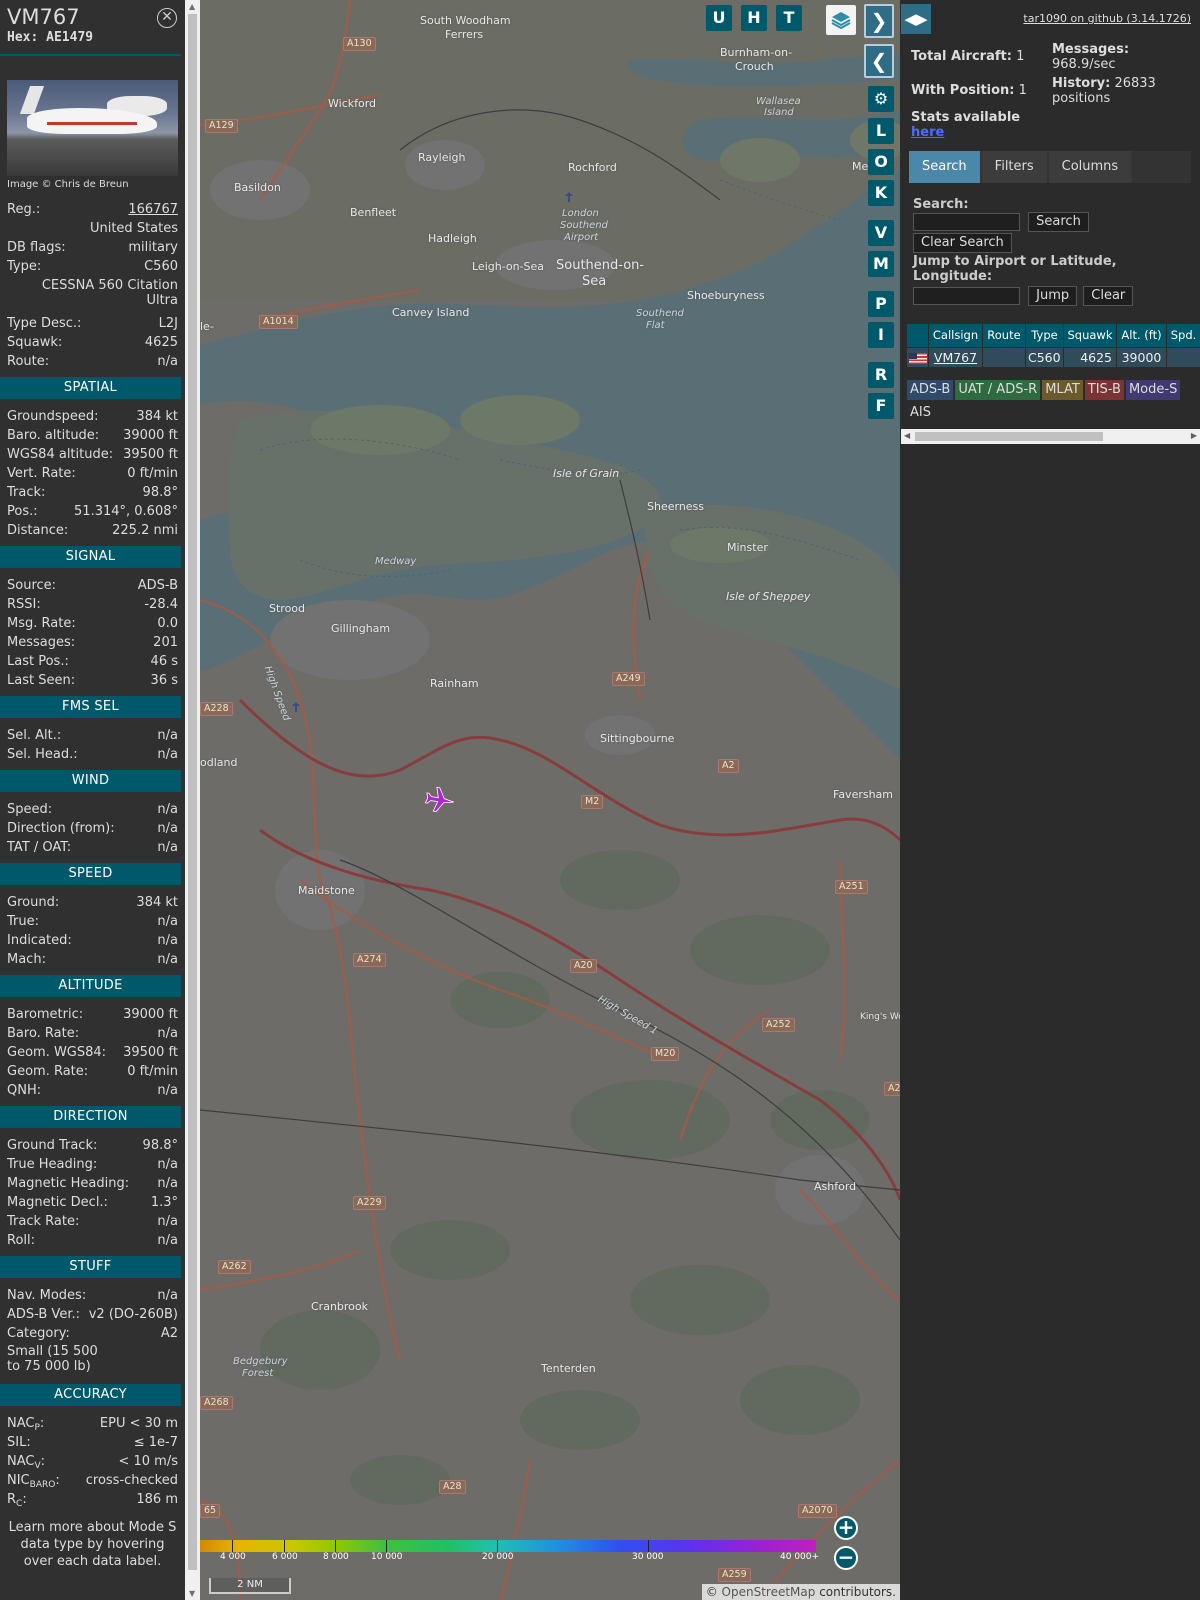 The width and height of the screenshot is (1200, 1600). What do you see at coordinates (920, 412) in the screenshot?
I see `legend-ais: AIS` at bounding box center [920, 412].